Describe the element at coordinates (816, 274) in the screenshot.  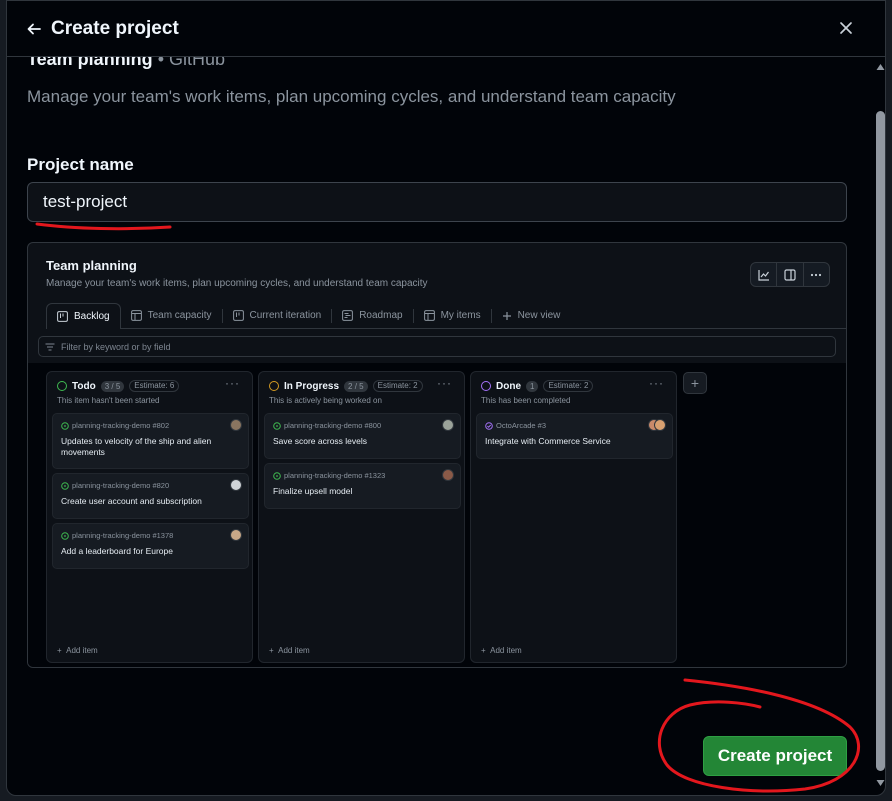
I see `more-options-icon` at that location.